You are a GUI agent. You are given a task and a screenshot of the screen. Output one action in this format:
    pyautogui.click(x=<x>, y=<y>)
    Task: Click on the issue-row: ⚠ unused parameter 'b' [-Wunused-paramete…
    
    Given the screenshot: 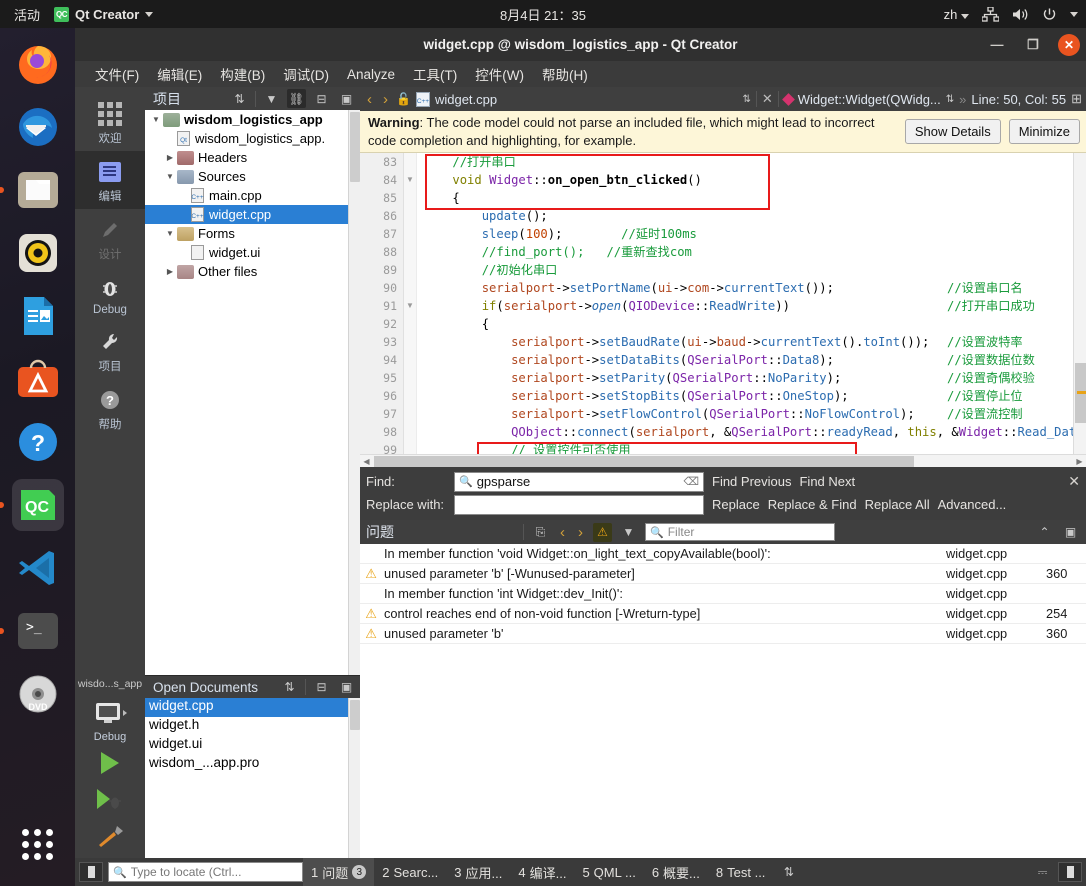 What is the action you would take?
    pyautogui.click(x=723, y=574)
    